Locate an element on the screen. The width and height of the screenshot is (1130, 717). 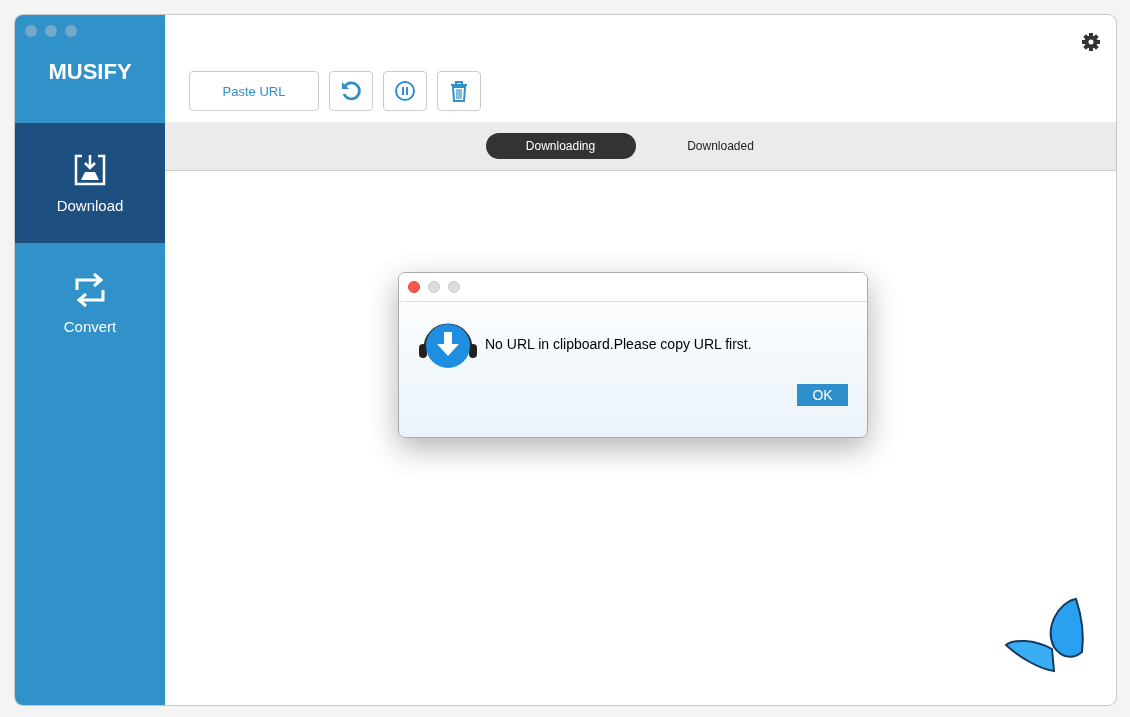
refresh-button is located at coordinates (351, 91).